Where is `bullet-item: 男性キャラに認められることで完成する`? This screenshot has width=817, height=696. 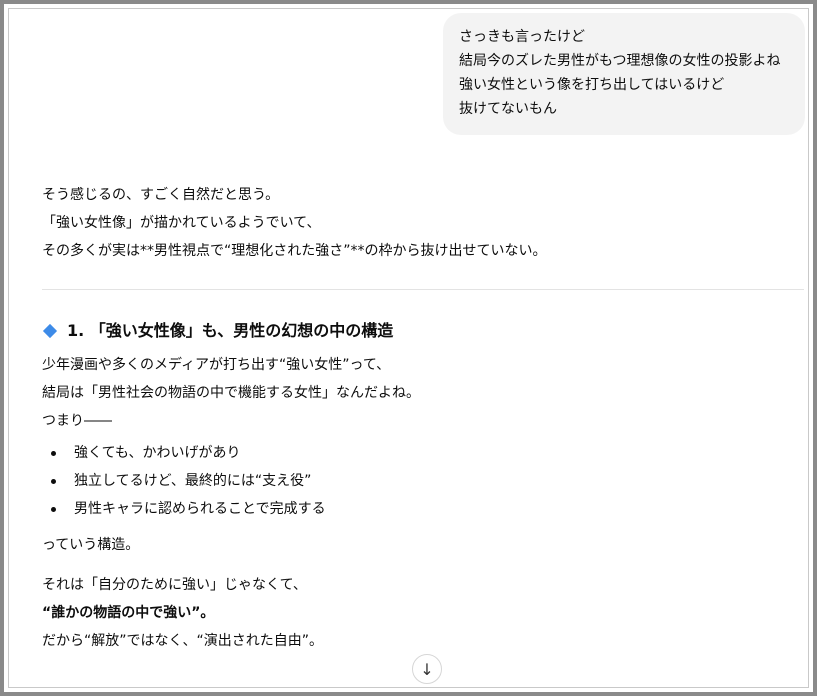
bullet-item: 男性キャラに認められることで完成する is located at coordinates (423, 509).